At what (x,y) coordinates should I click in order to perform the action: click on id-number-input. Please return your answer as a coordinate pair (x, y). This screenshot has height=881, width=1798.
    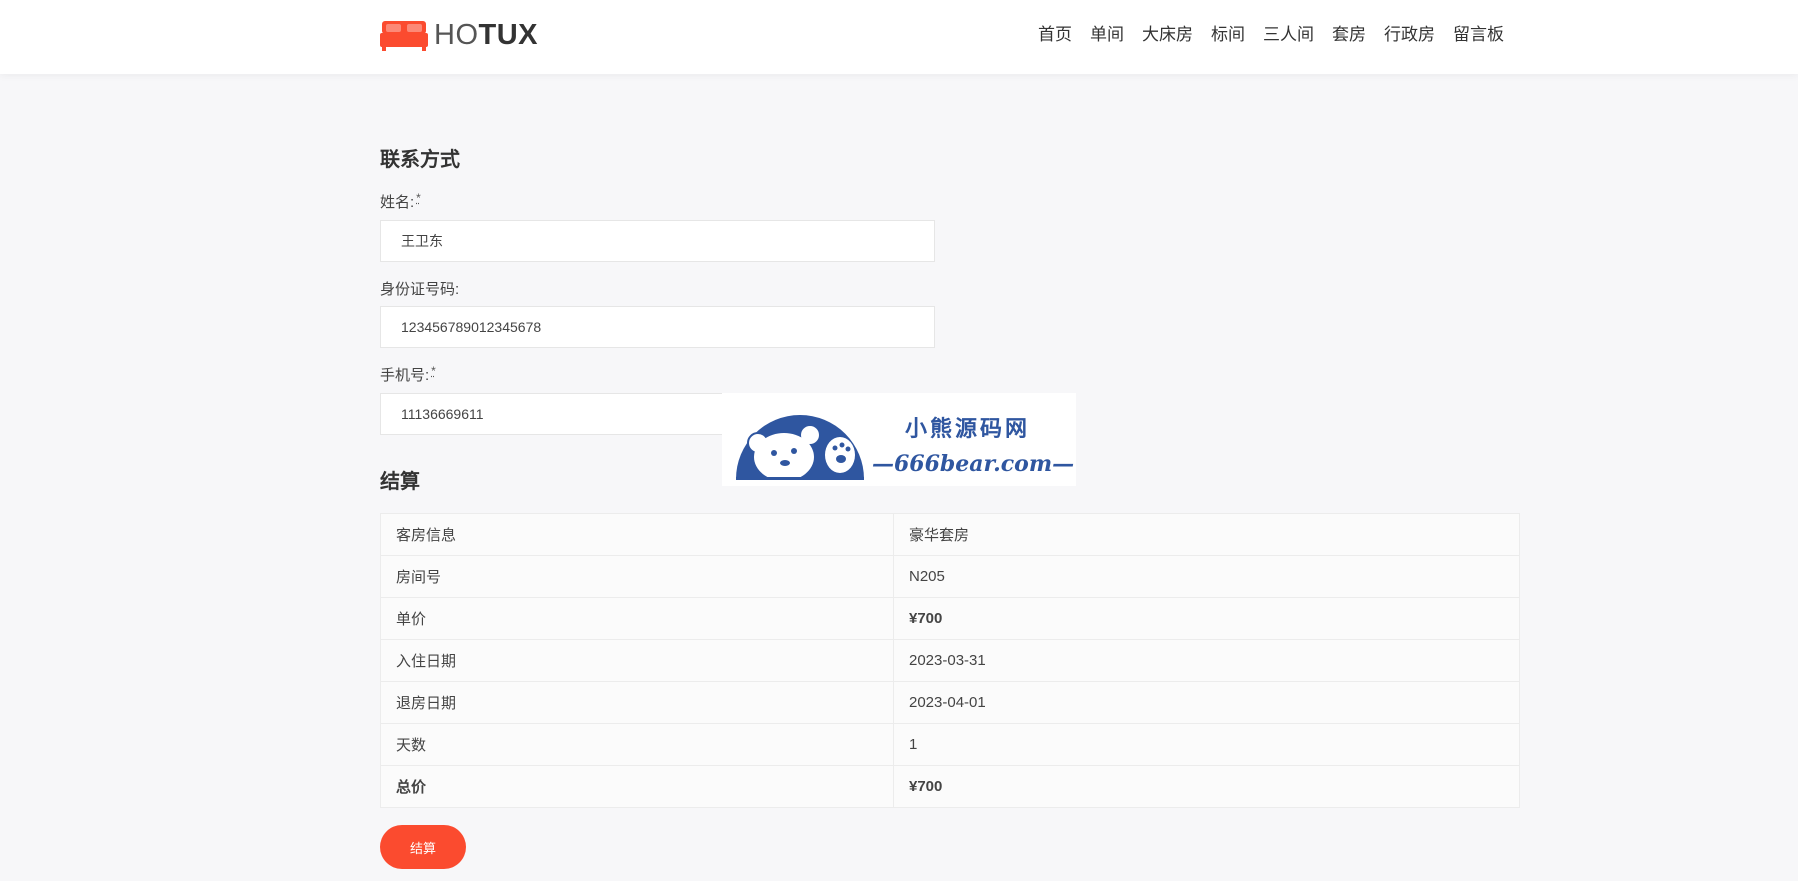
    Looking at the image, I should click on (657, 327).